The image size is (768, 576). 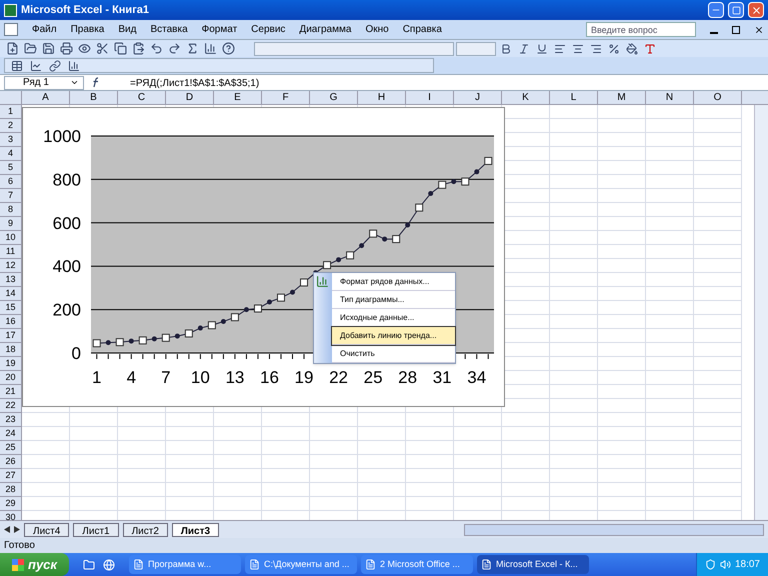 What do you see at coordinates (11, 392) in the screenshot?
I see `row-header: 21` at bounding box center [11, 392].